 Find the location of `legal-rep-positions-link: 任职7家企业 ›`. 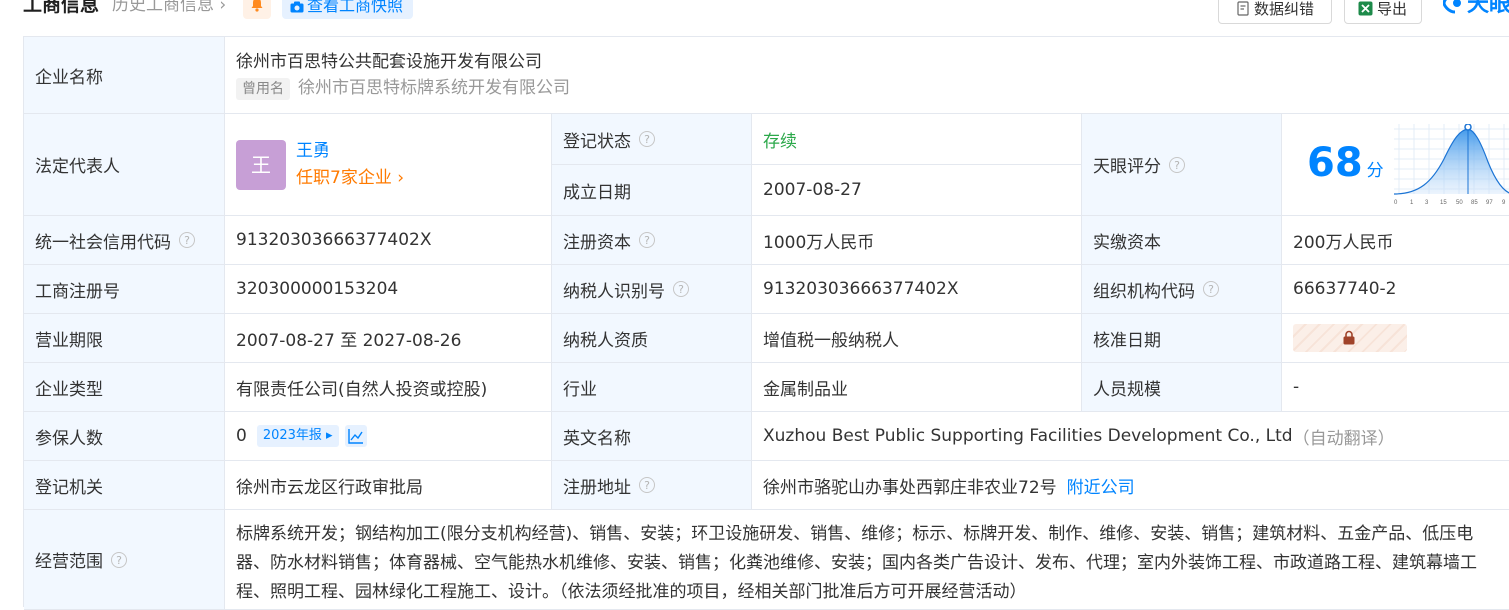

legal-rep-positions-link: 任职7家企业 › is located at coordinates (350, 178).